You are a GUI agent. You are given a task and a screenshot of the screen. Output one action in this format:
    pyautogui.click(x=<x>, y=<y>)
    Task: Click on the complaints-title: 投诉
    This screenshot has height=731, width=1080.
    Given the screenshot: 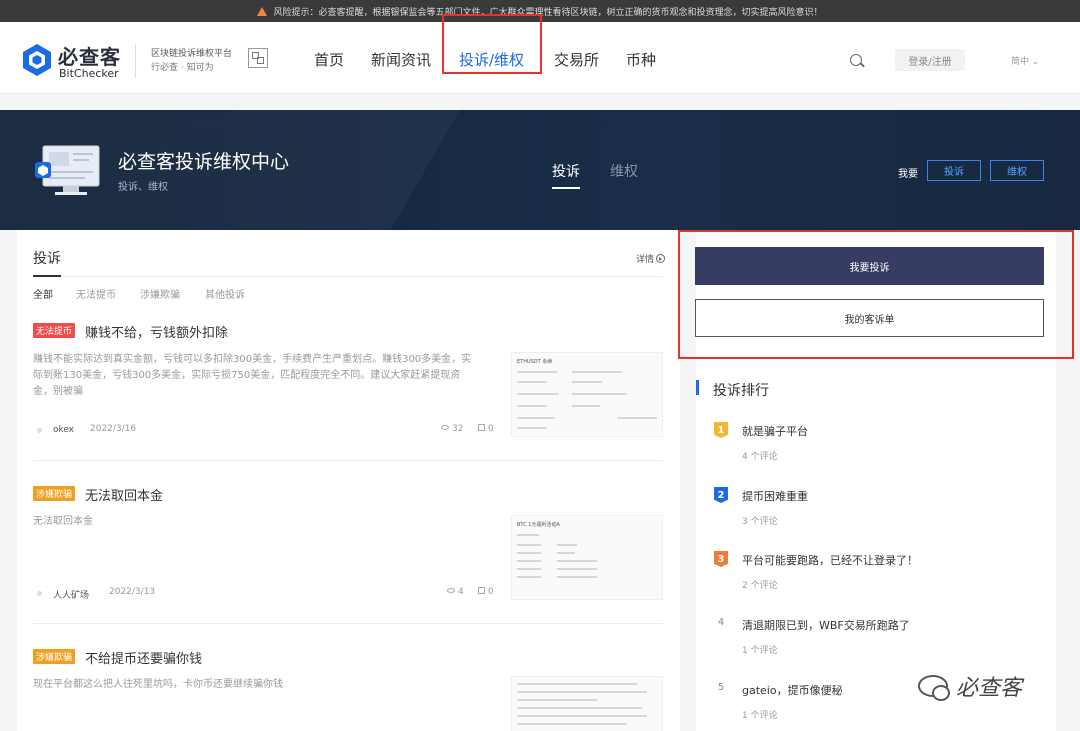 What is the action you would take?
    pyautogui.click(x=47, y=259)
    